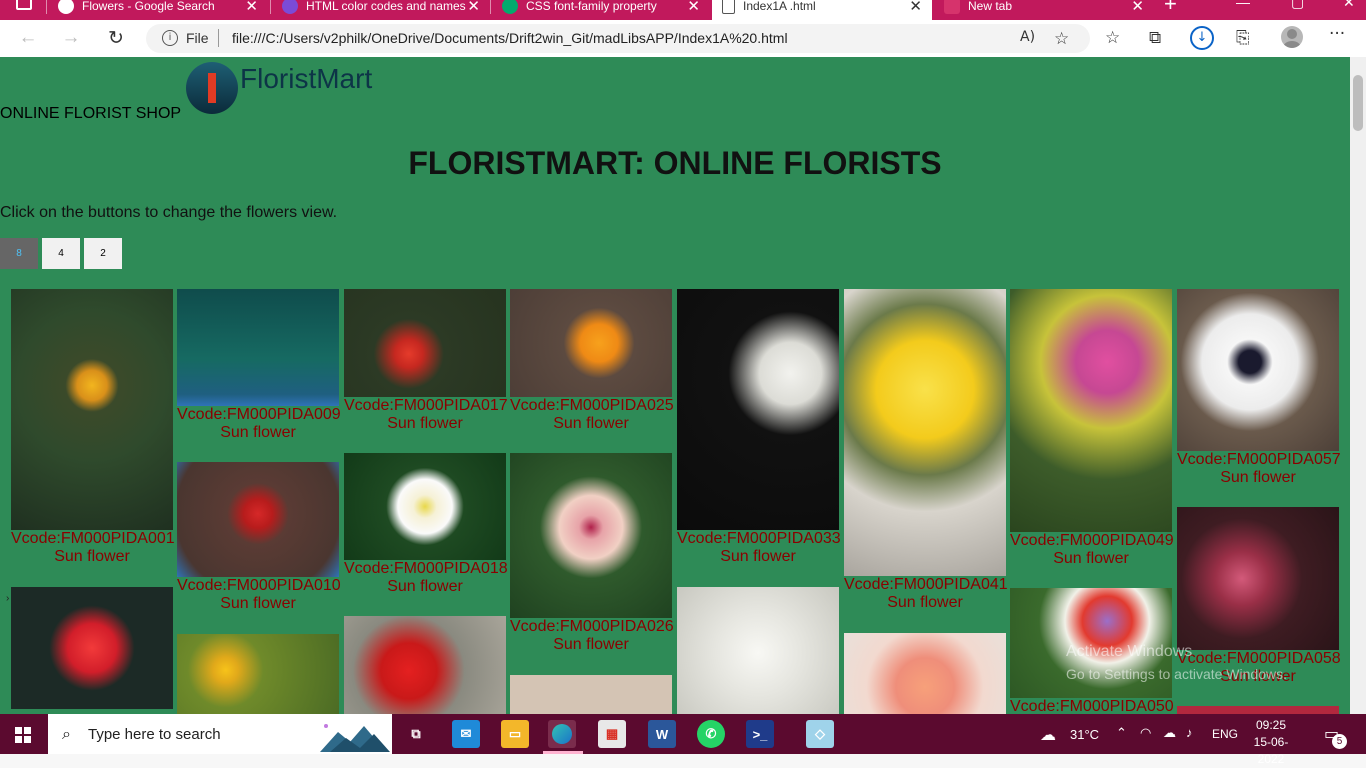 The image size is (1366, 768). Describe the element at coordinates (1243, 38) in the screenshot. I see `screenshot-icon: ⎘` at that location.